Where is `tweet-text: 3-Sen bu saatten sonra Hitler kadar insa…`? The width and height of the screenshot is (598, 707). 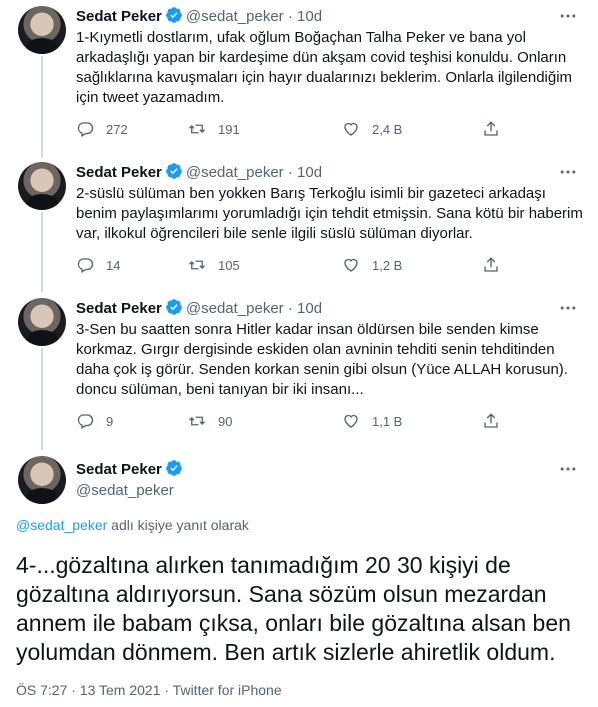
tweet-text: 3-Sen bu saatten sonra Hitler kadar insa… is located at coordinates (322, 359).